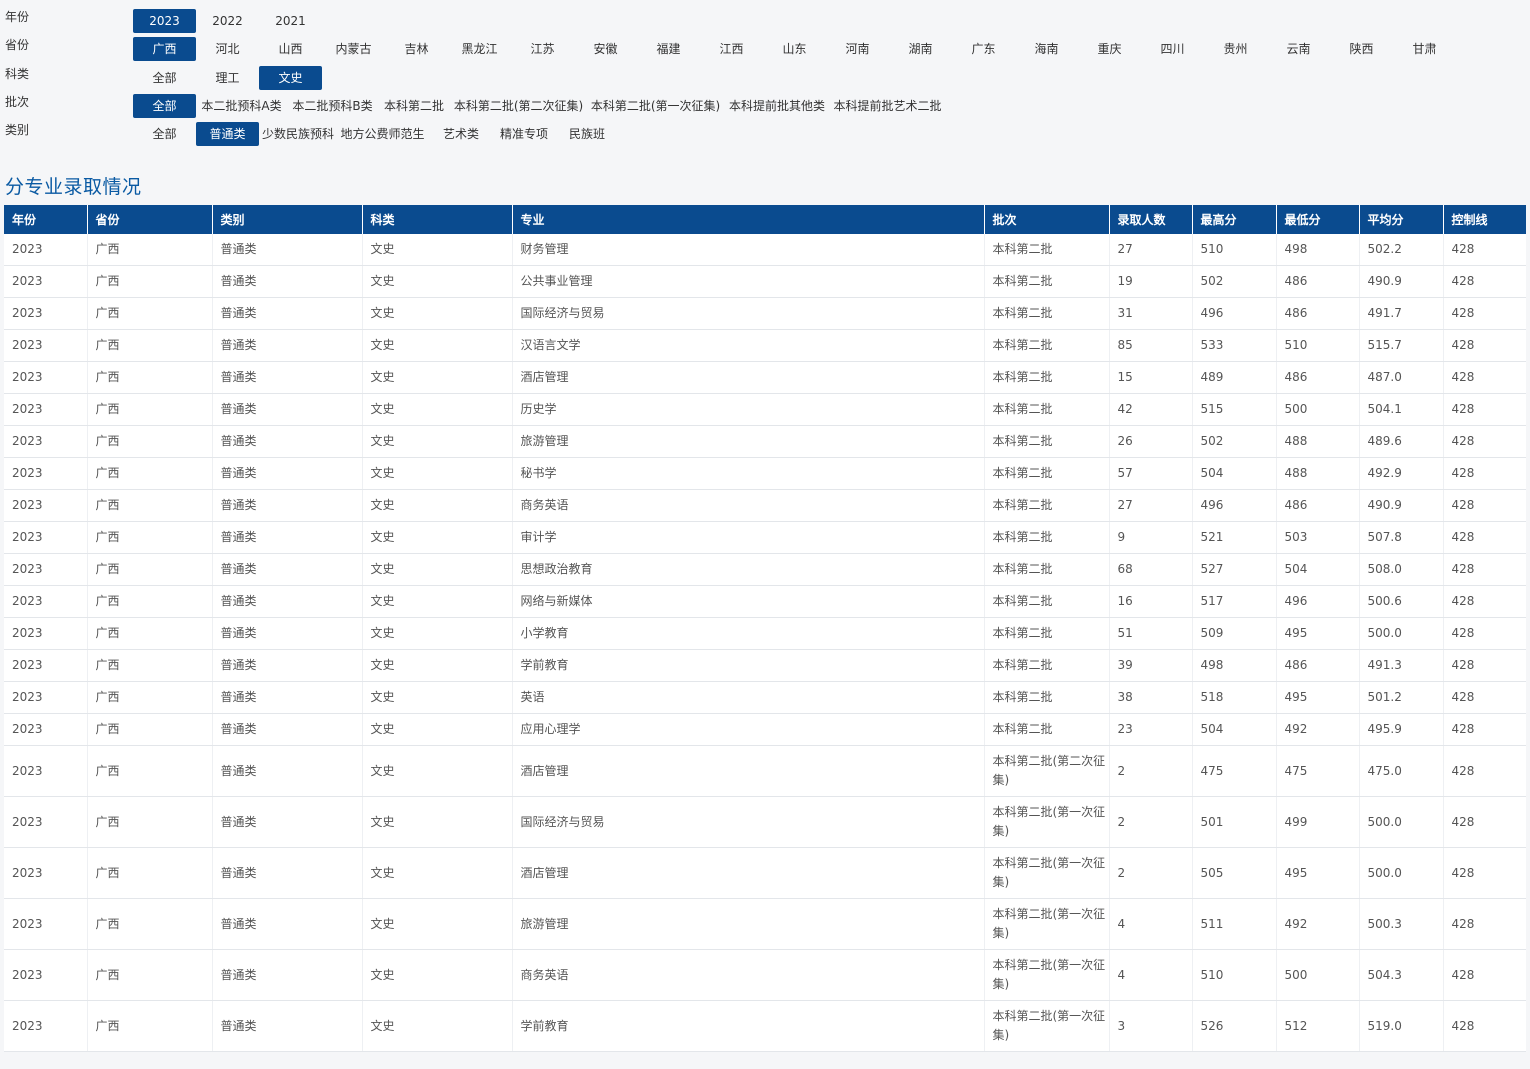 This screenshot has height=1069, width=1530. What do you see at coordinates (1424, 49) in the screenshot?
I see `filter-option-province: 甘肃` at bounding box center [1424, 49].